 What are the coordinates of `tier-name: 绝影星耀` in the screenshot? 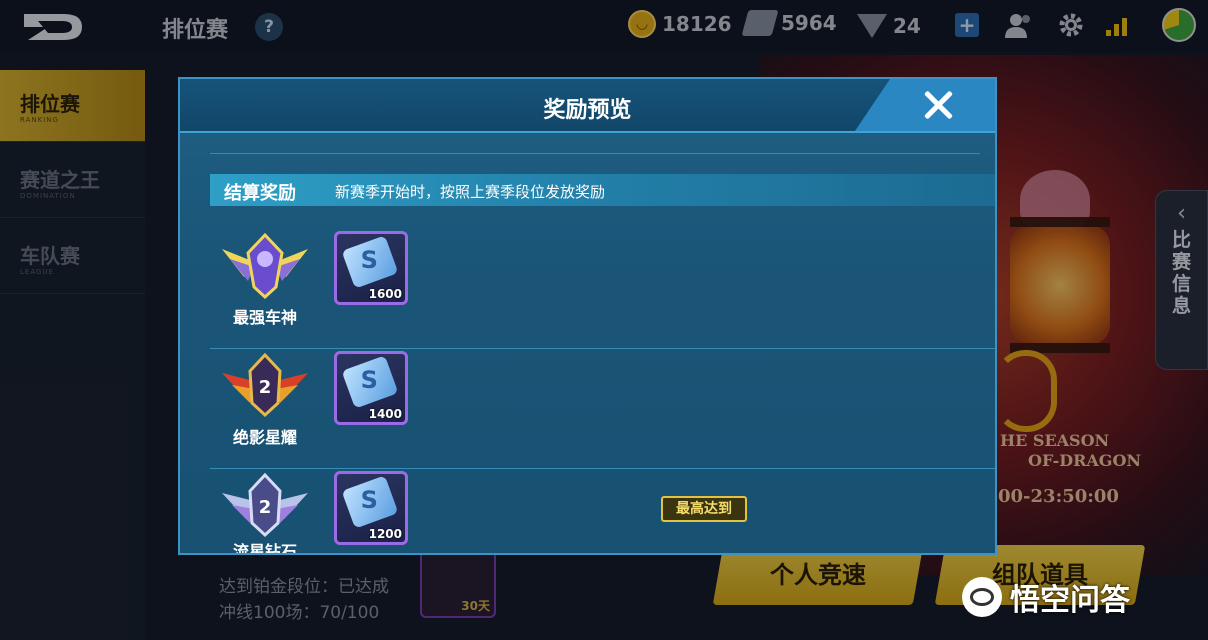 It's located at (264, 437).